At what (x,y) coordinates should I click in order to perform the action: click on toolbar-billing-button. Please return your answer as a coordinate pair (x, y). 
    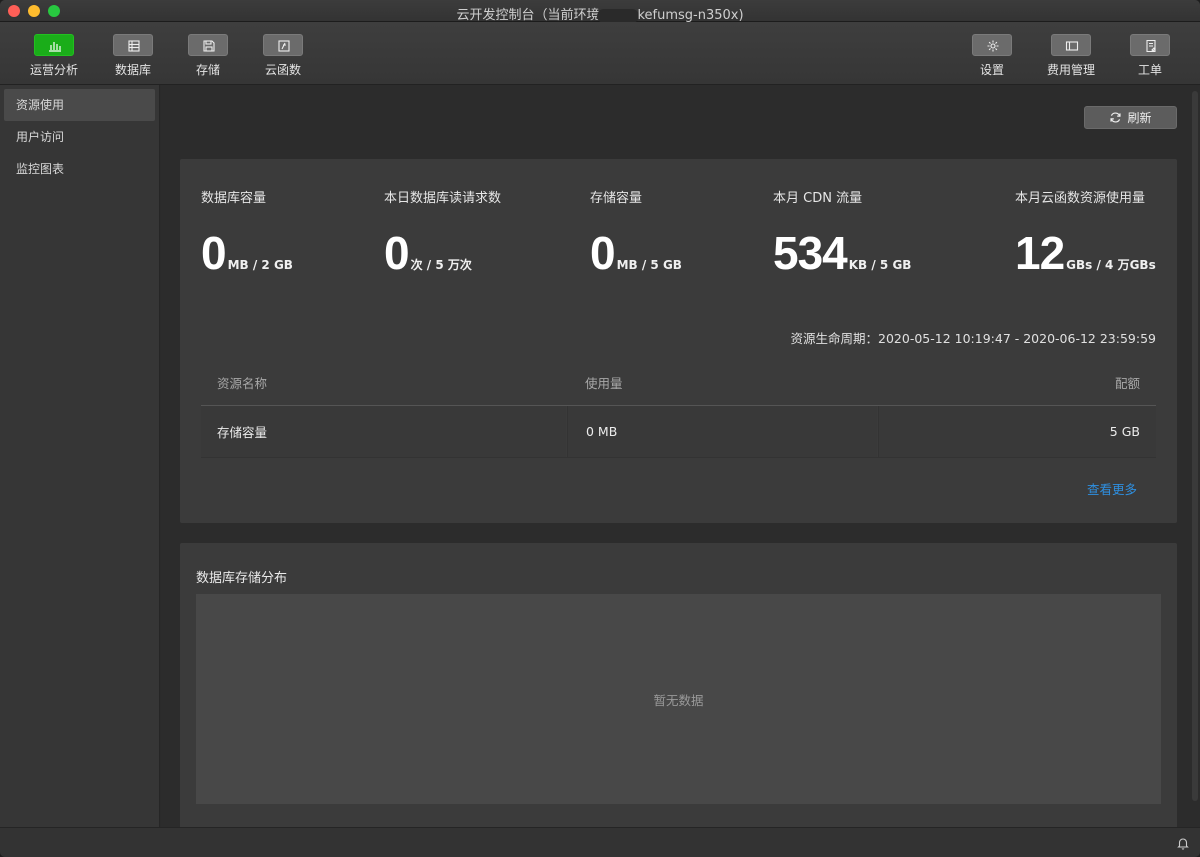
    Looking at the image, I should click on (1071, 45).